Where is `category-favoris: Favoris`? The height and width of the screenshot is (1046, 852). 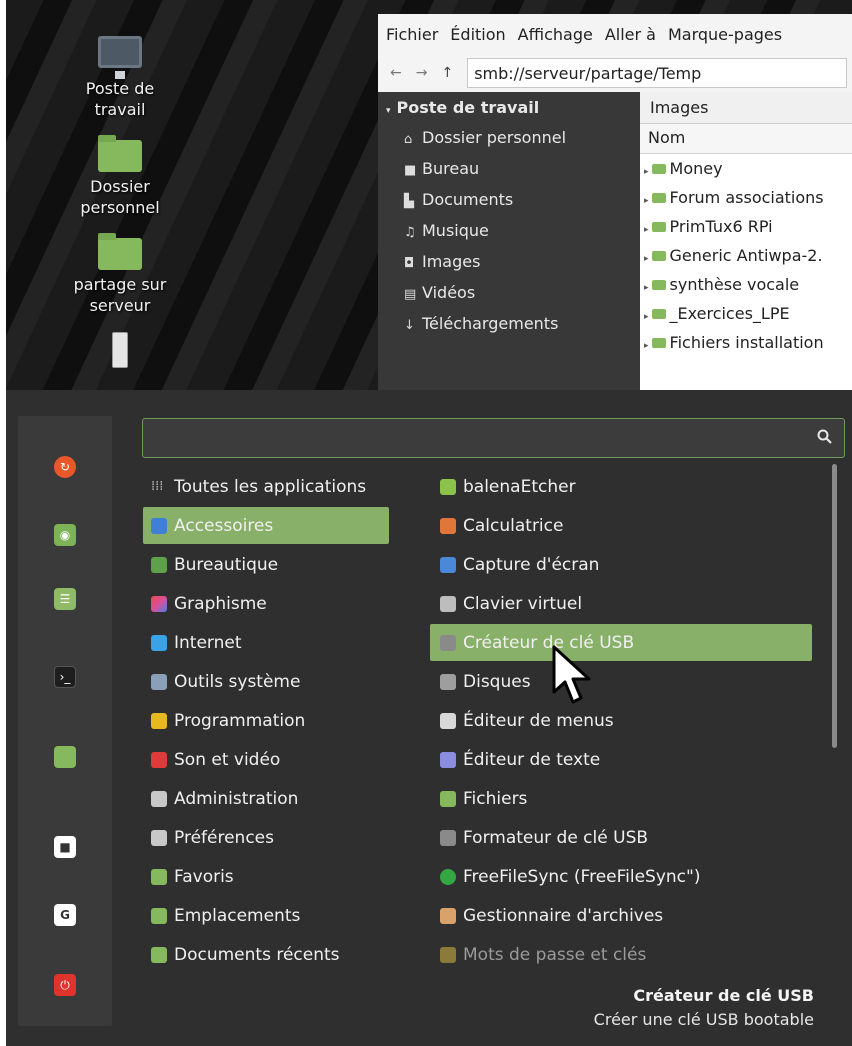
category-favoris: Favoris is located at coordinates (266, 876).